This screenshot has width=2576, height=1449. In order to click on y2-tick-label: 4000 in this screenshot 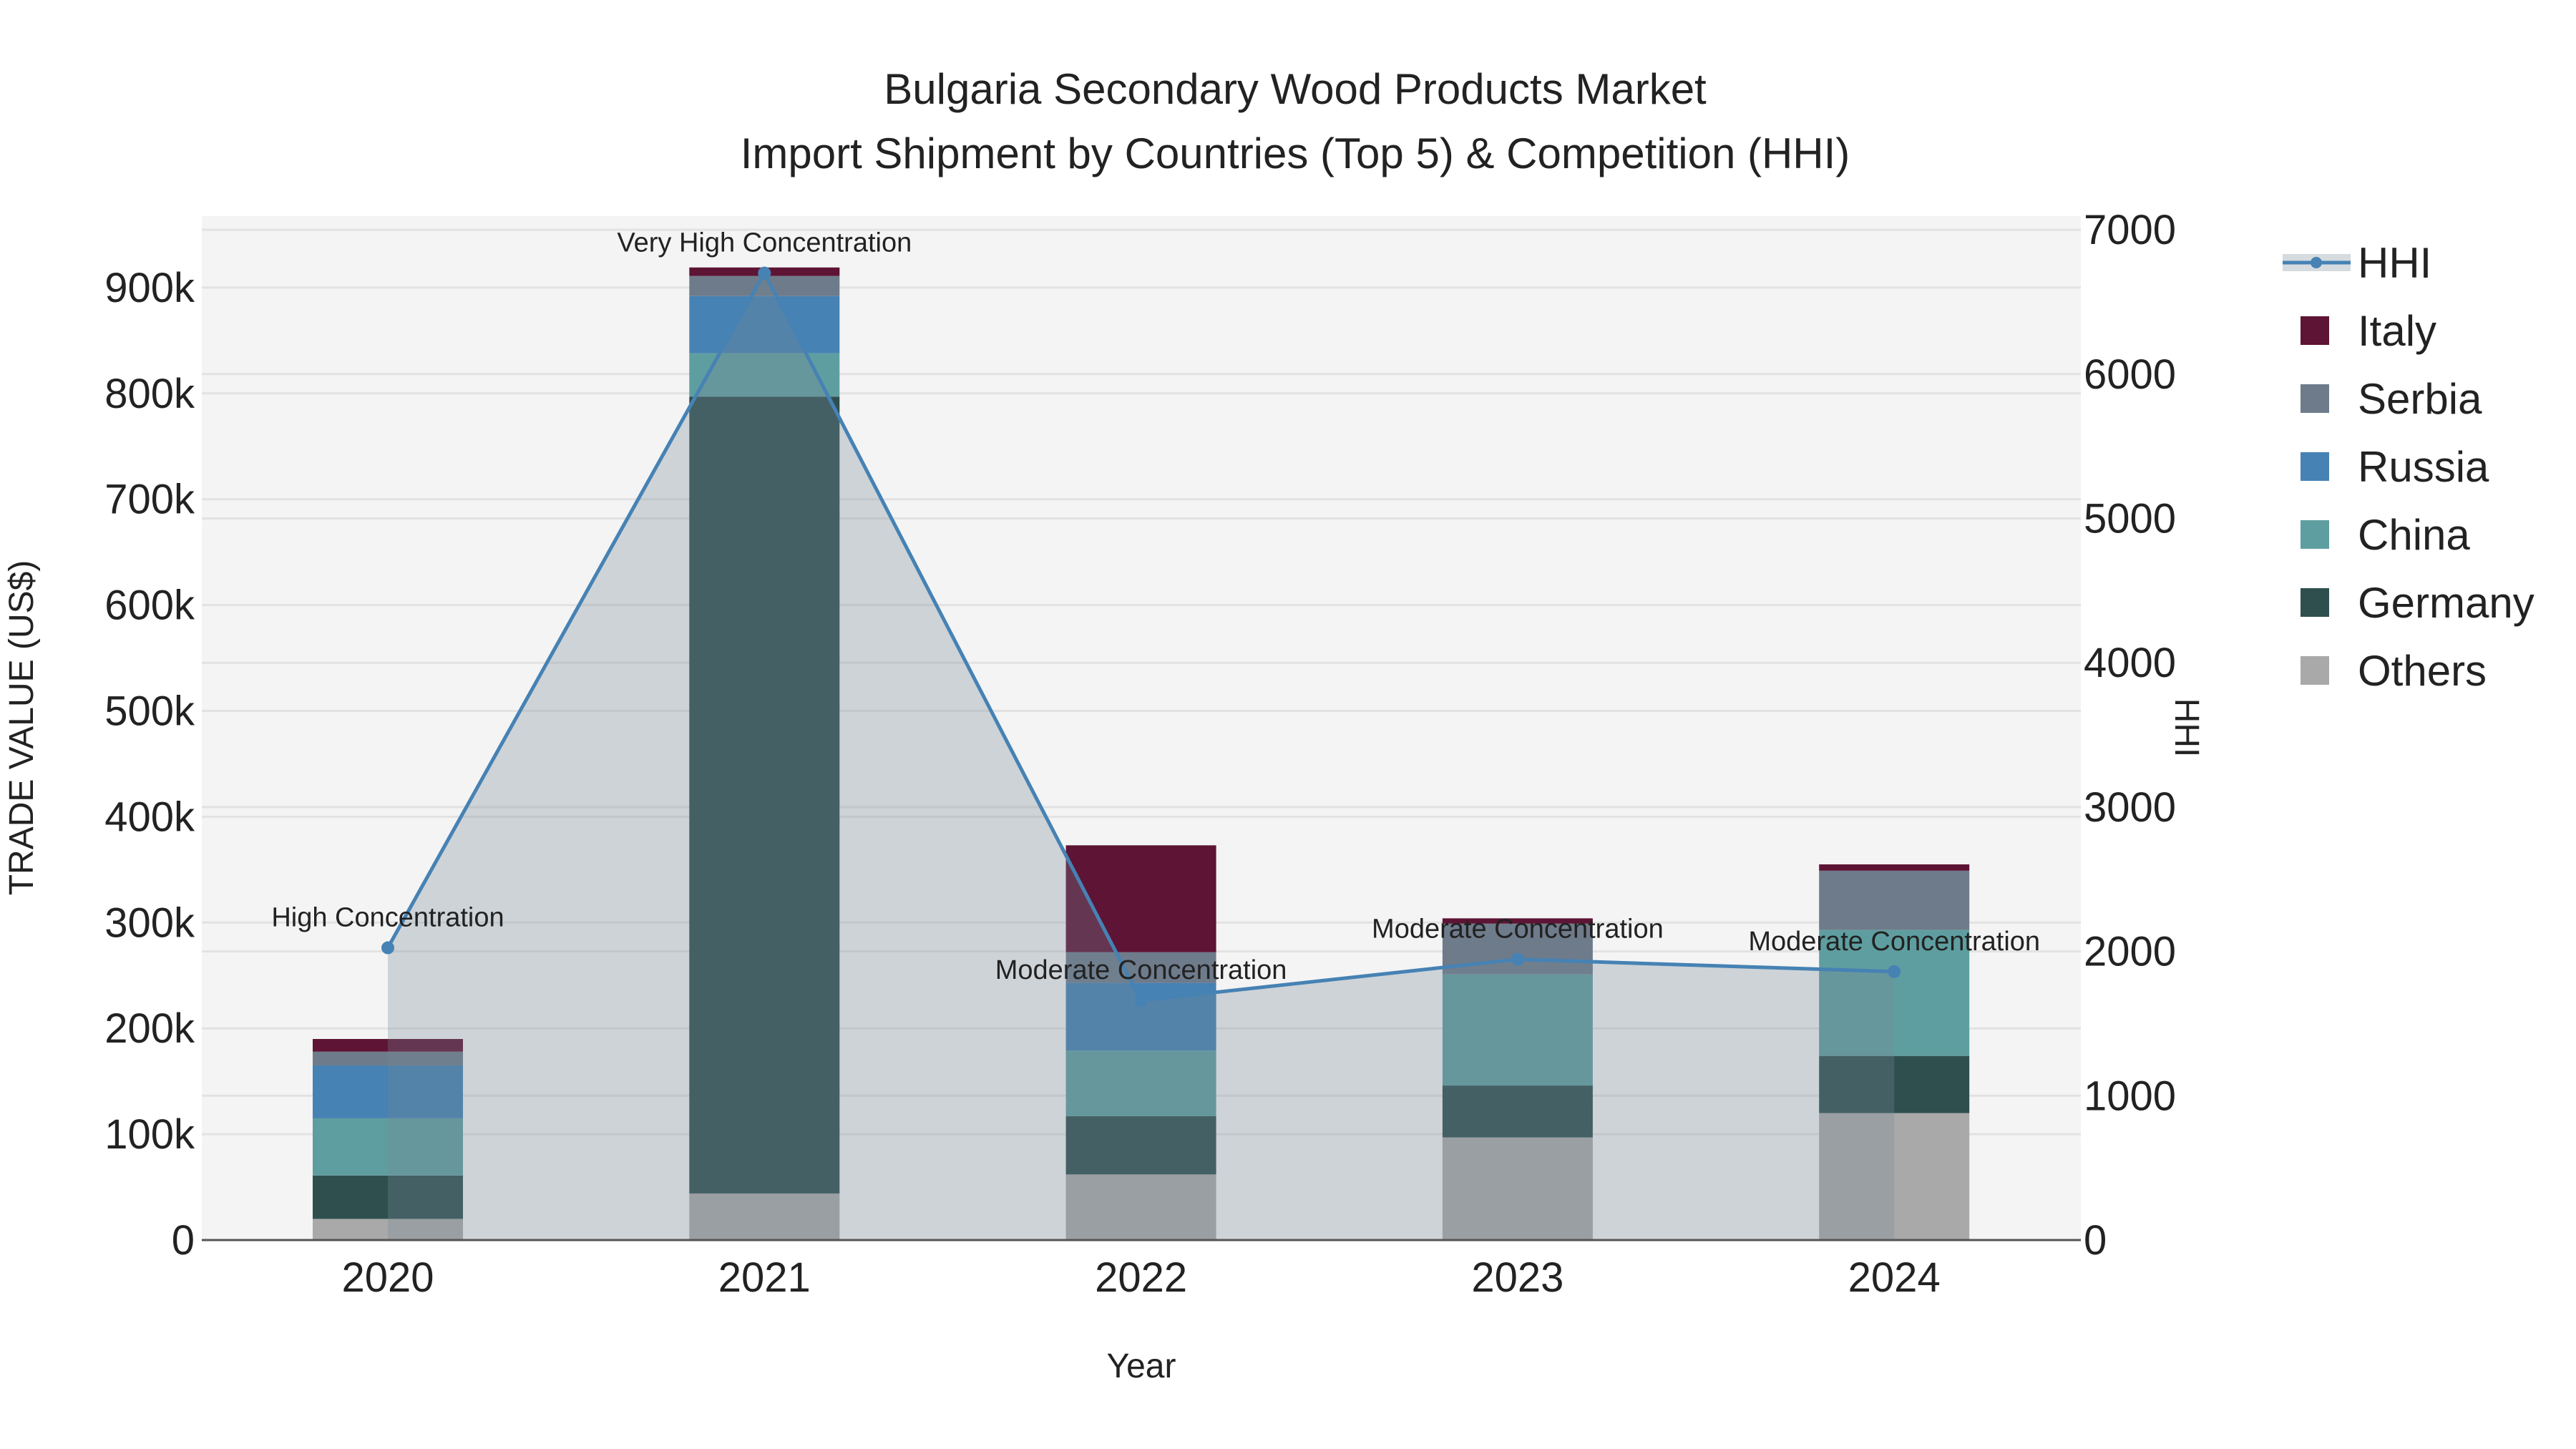, I will do `click(2130, 663)`.